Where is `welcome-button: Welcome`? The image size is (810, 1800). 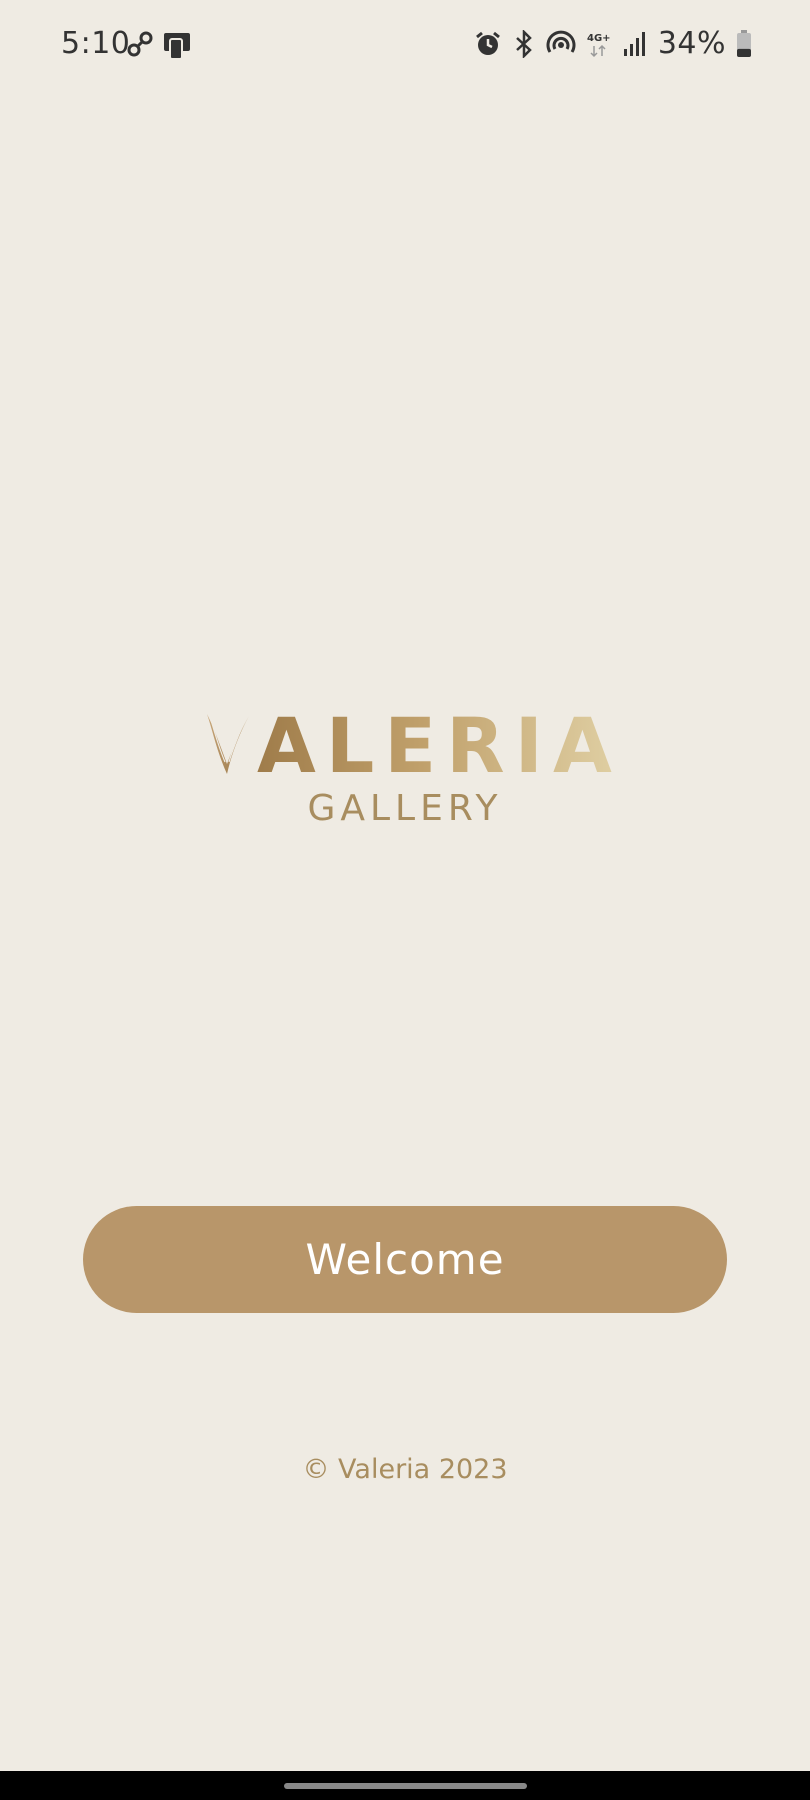 welcome-button: Welcome is located at coordinates (405, 1259).